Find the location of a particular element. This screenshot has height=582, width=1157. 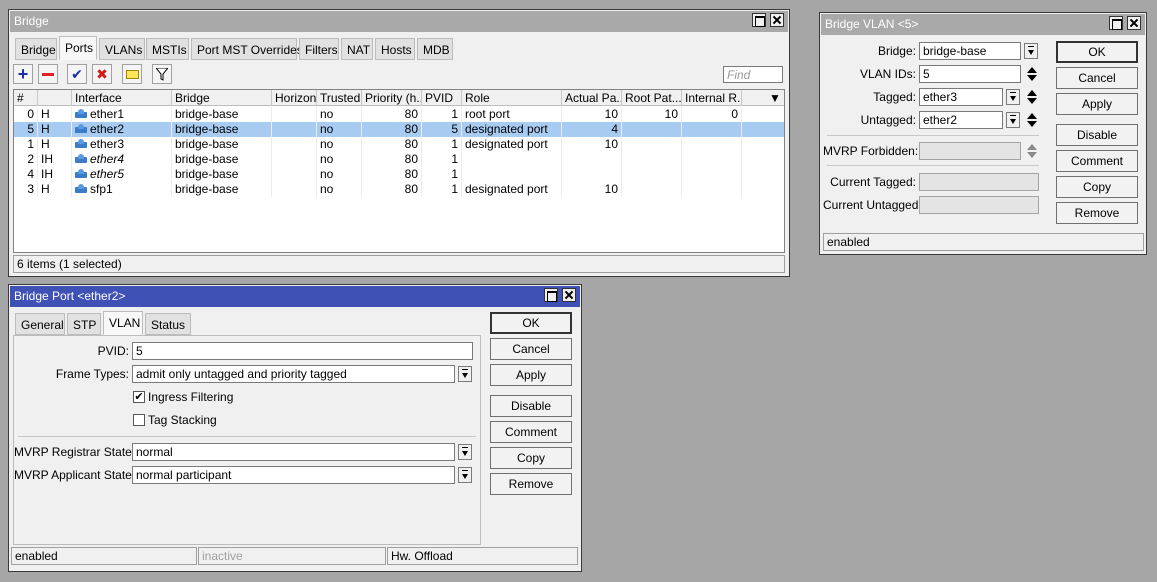

untagged-updown-icon is located at coordinates (1032, 120).